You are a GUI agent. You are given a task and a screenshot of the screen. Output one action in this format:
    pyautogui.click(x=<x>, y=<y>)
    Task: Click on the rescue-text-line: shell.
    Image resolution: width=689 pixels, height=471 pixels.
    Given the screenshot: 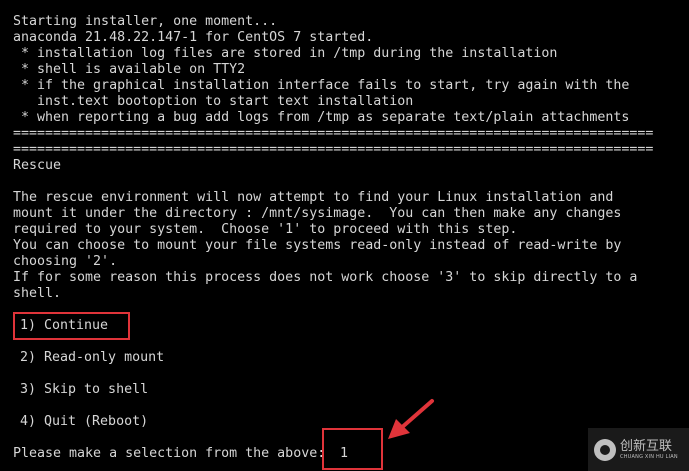 What is the action you would take?
    pyautogui.click(x=37, y=293)
    